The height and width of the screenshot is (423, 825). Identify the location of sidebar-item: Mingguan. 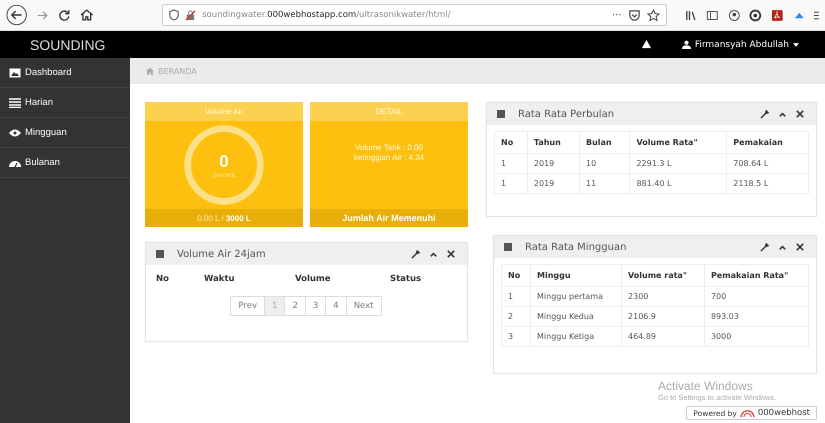
(65, 133).